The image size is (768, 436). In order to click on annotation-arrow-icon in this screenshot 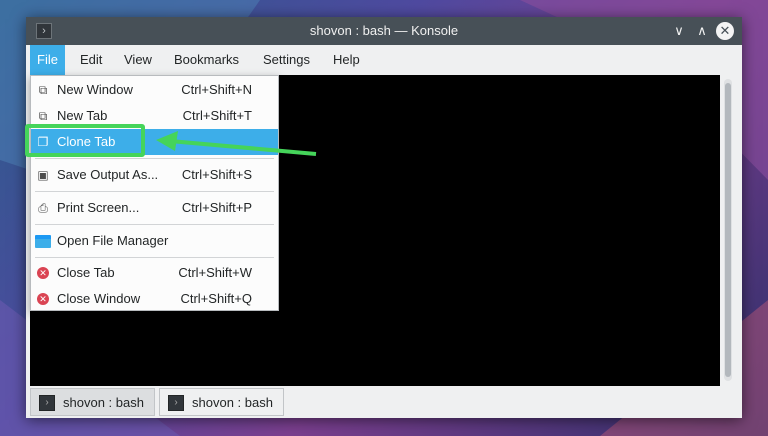, I will do `click(236, 143)`.